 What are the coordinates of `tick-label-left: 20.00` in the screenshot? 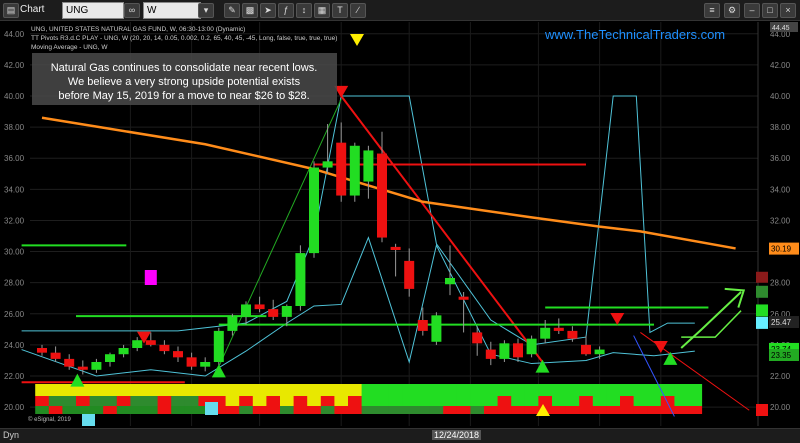 It's located at (14, 407).